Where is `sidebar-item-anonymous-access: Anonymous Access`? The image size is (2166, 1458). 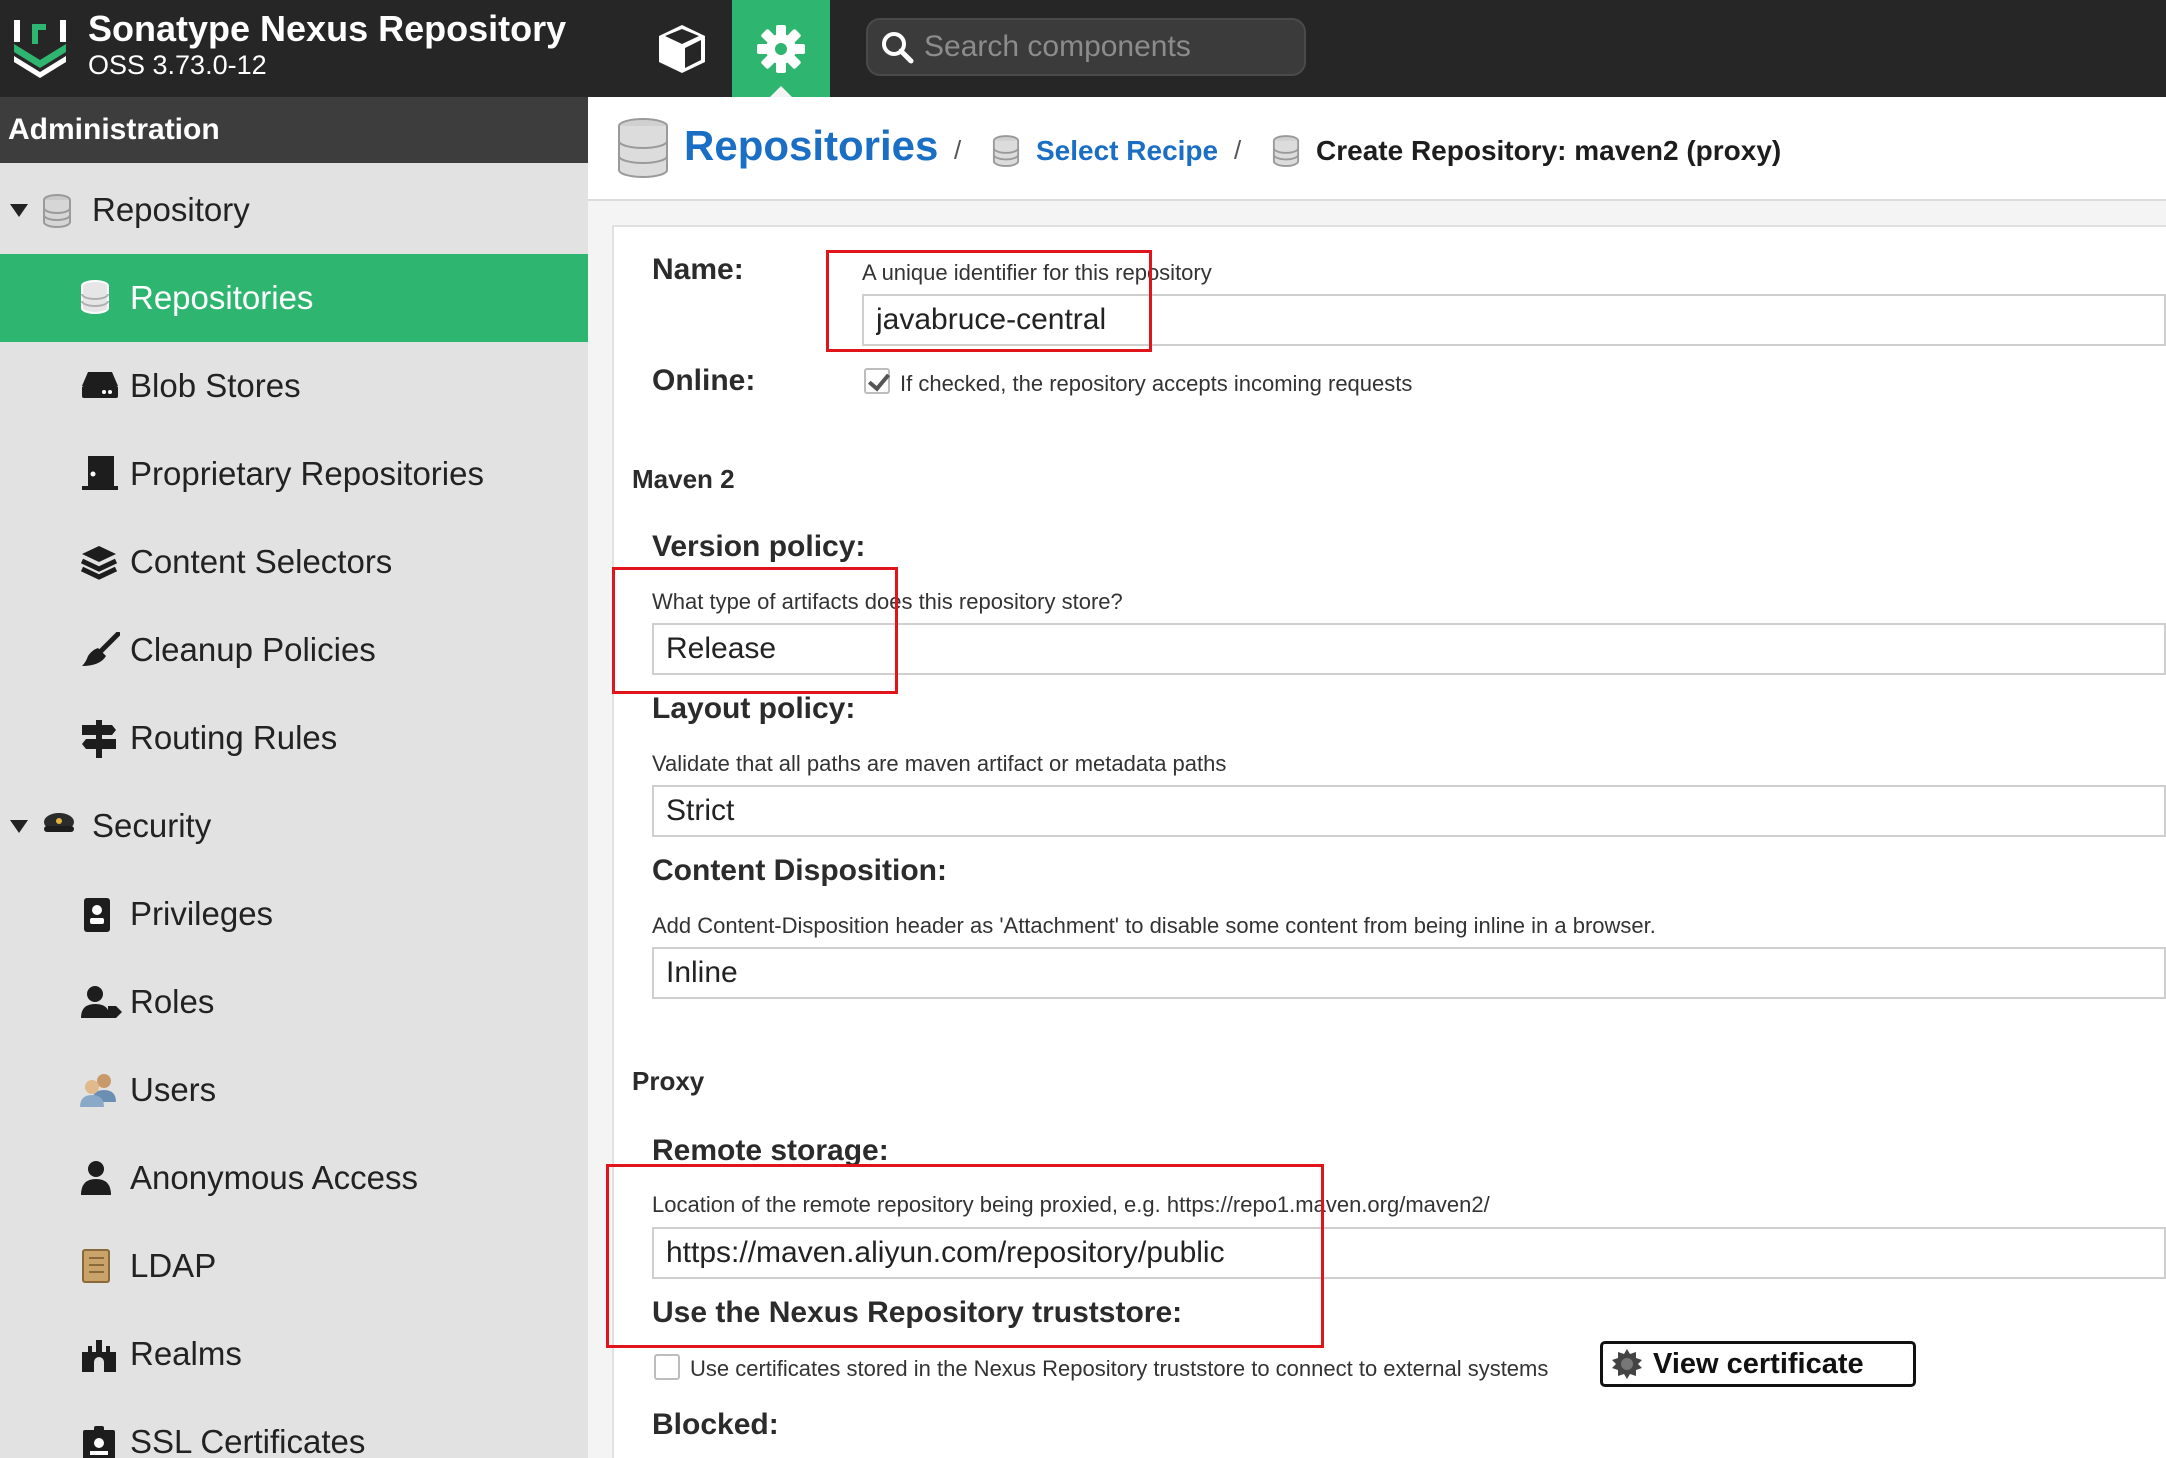
sidebar-item-anonymous-access: Anonymous Access is located at coordinates (294, 1178).